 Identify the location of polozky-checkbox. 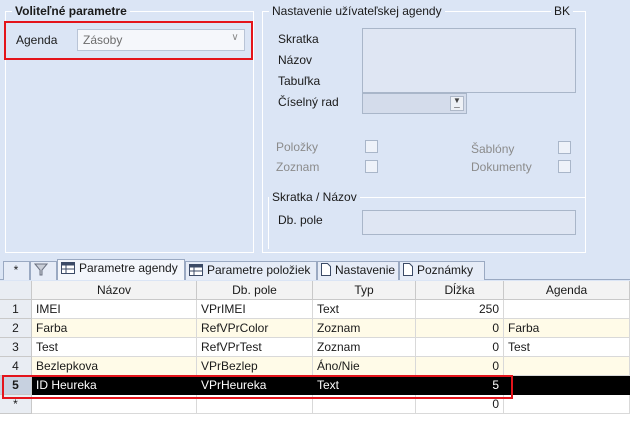
(371, 146).